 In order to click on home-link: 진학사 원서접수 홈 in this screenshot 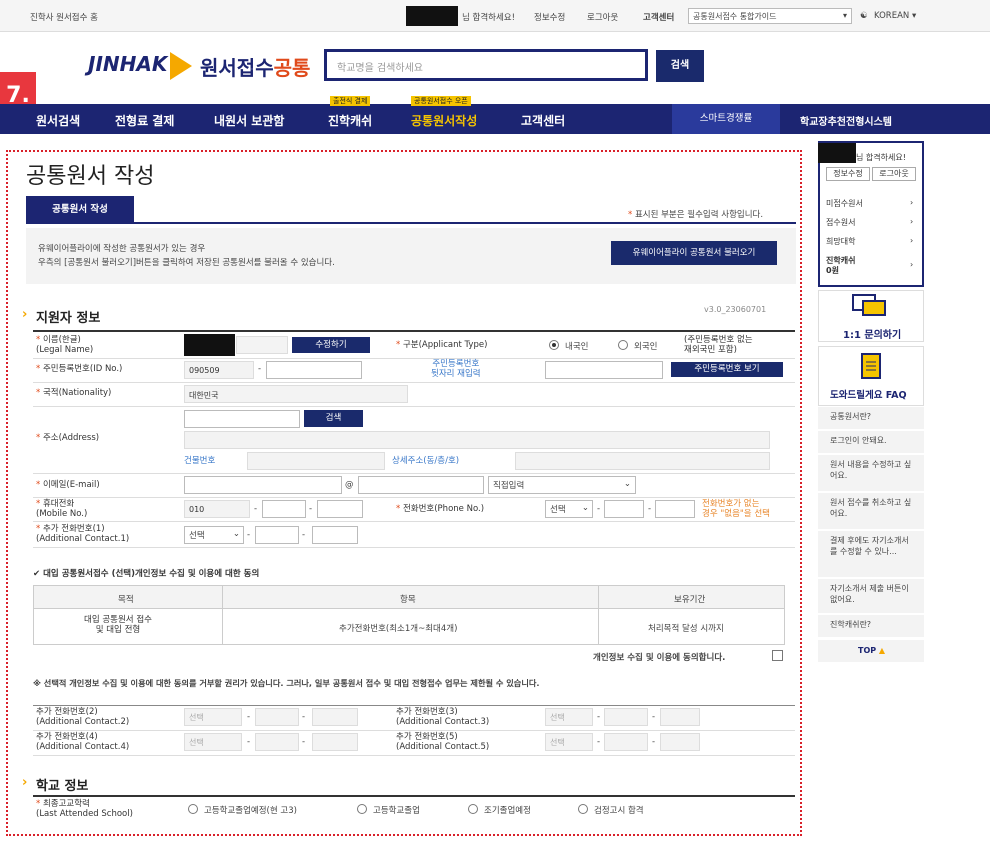, I will do `click(64, 17)`.